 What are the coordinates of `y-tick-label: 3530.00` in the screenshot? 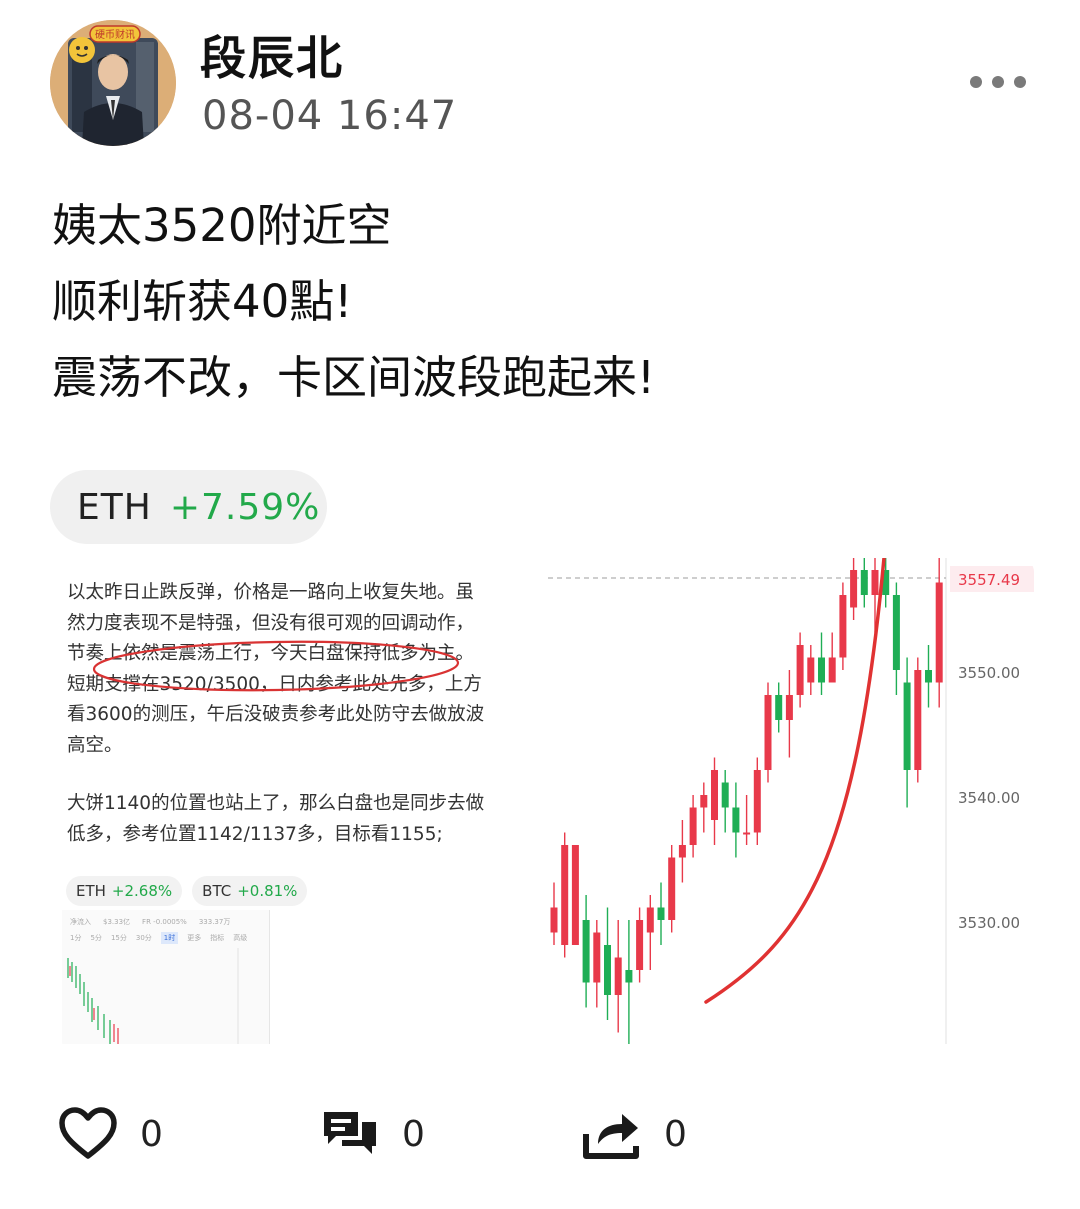 It's located at (989, 923).